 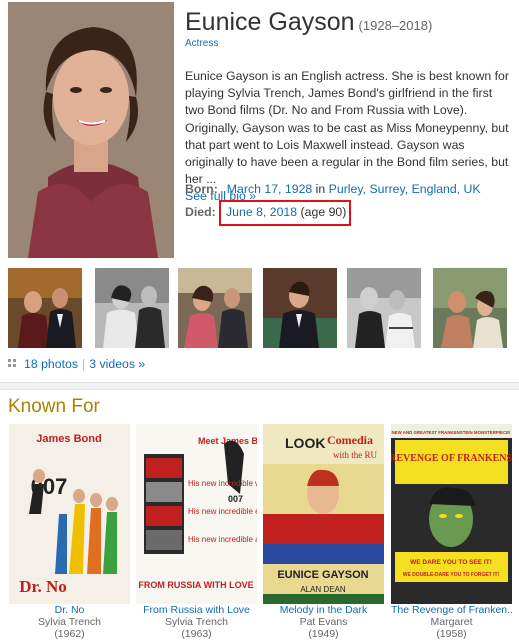 I want to click on movie-role: Margaret, so click(x=451, y=622).